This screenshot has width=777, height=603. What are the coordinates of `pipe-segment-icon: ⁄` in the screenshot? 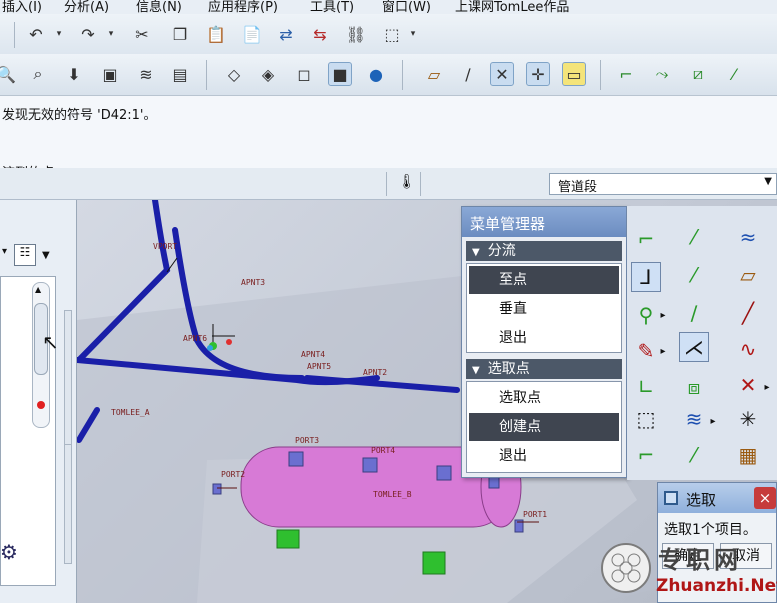 It's located at (734, 74).